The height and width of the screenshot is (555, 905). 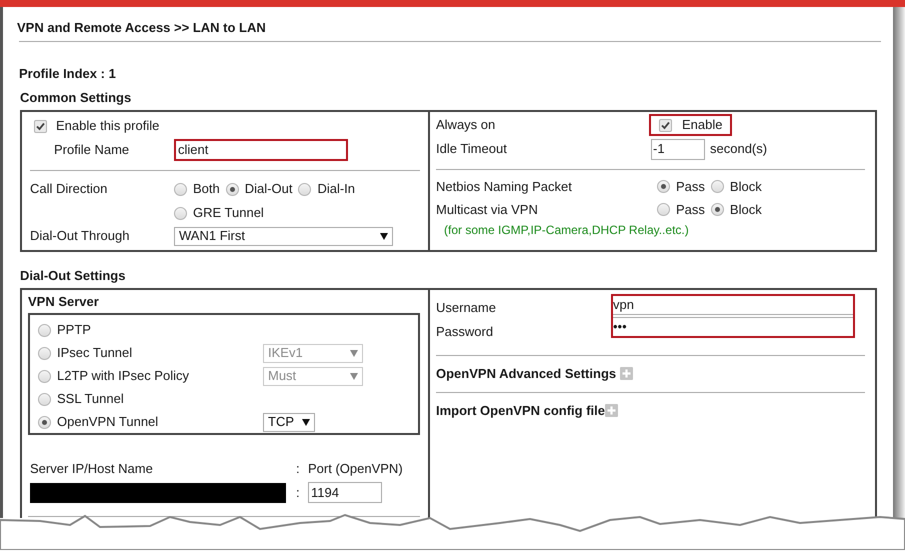 I want to click on section-title: Dial-Out Settings, so click(x=73, y=276).